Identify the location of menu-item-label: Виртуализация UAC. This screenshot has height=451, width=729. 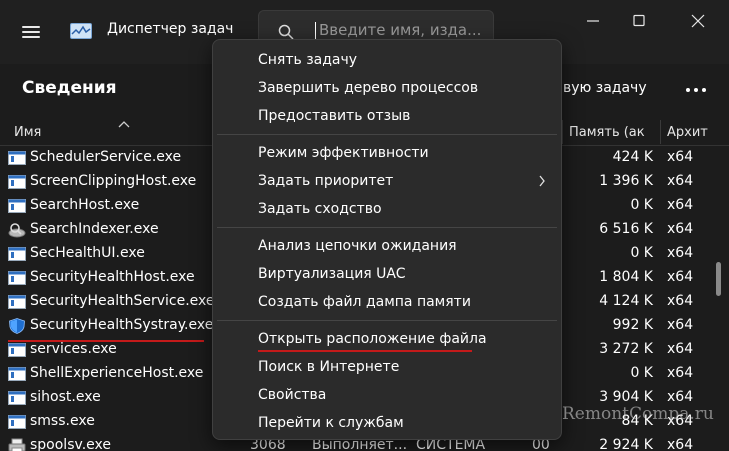
(332, 274).